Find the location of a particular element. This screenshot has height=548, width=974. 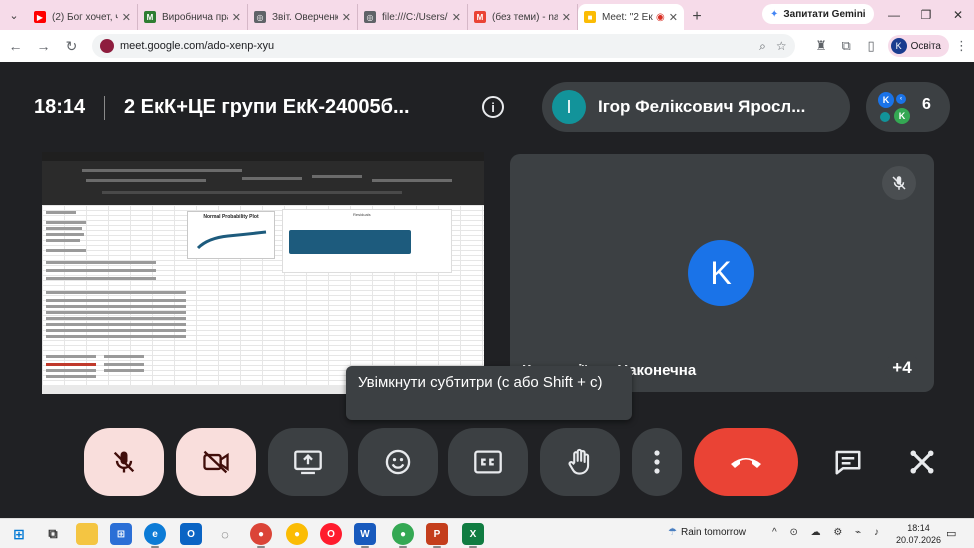

extensions-puzzle-icon: ⧉ is located at coordinates (846, 46).